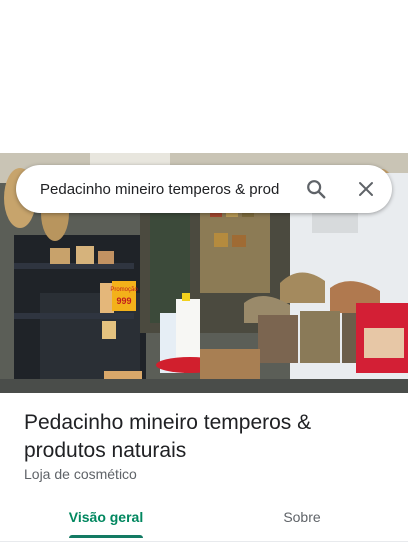 The image size is (408, 546). What do you see at coordinates (204, 517) in the screenshot?
I see `tab-bar: Visão geral Sobre` at bounding box center [204, 517].